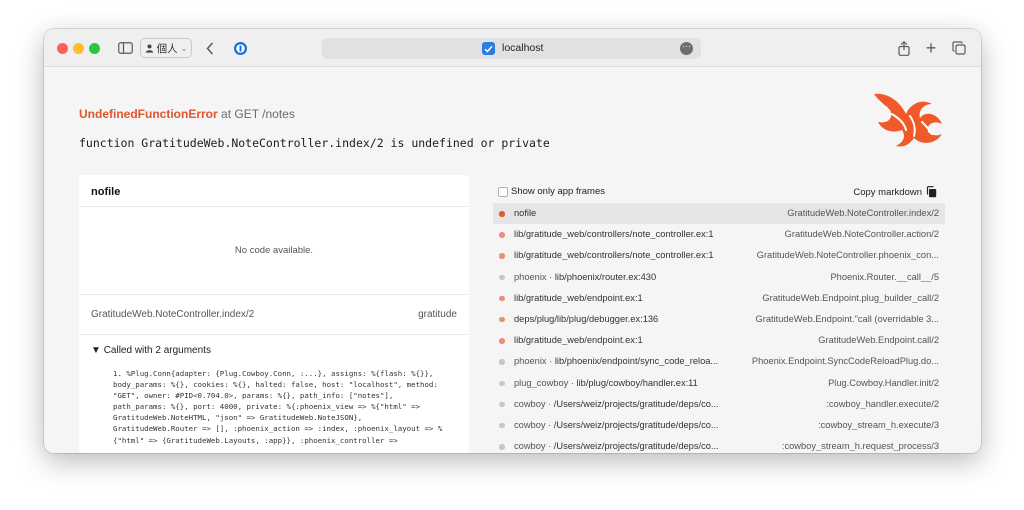 This screenshot has width=1024, height=510. Describe the element at coordinates (523, 48) in the screenshot. I see `address-text: localhost` at that location.